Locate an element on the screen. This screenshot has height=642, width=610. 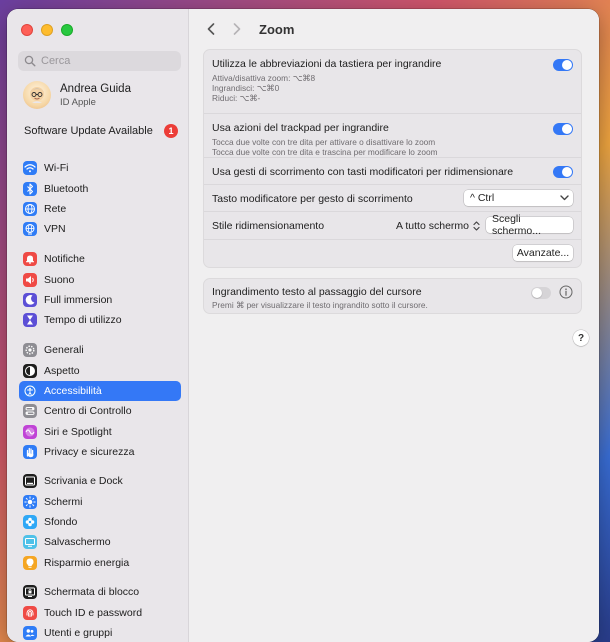
appearance-icon is located at coordinates (30, 370).